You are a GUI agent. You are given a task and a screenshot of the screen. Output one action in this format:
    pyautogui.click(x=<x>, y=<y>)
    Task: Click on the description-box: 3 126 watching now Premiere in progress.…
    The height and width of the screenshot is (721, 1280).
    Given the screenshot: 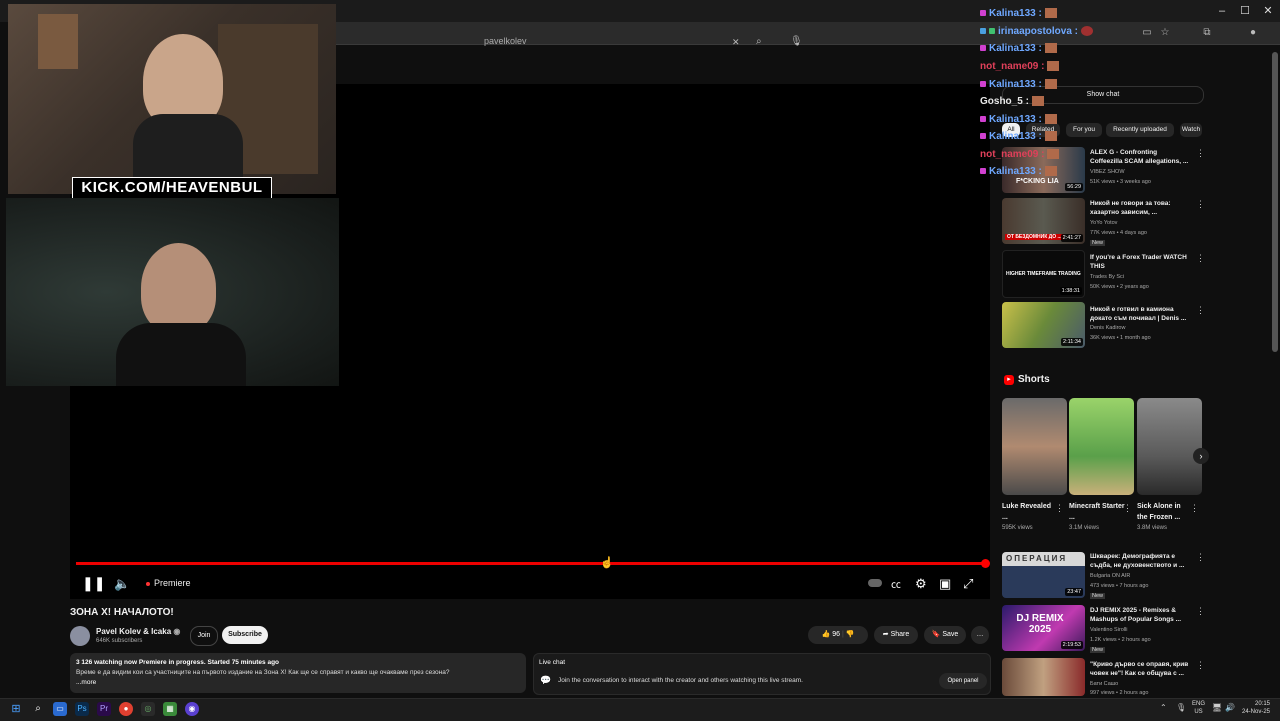 What is the action you would take?
    pyautogui.click(x=298, y=673)
    